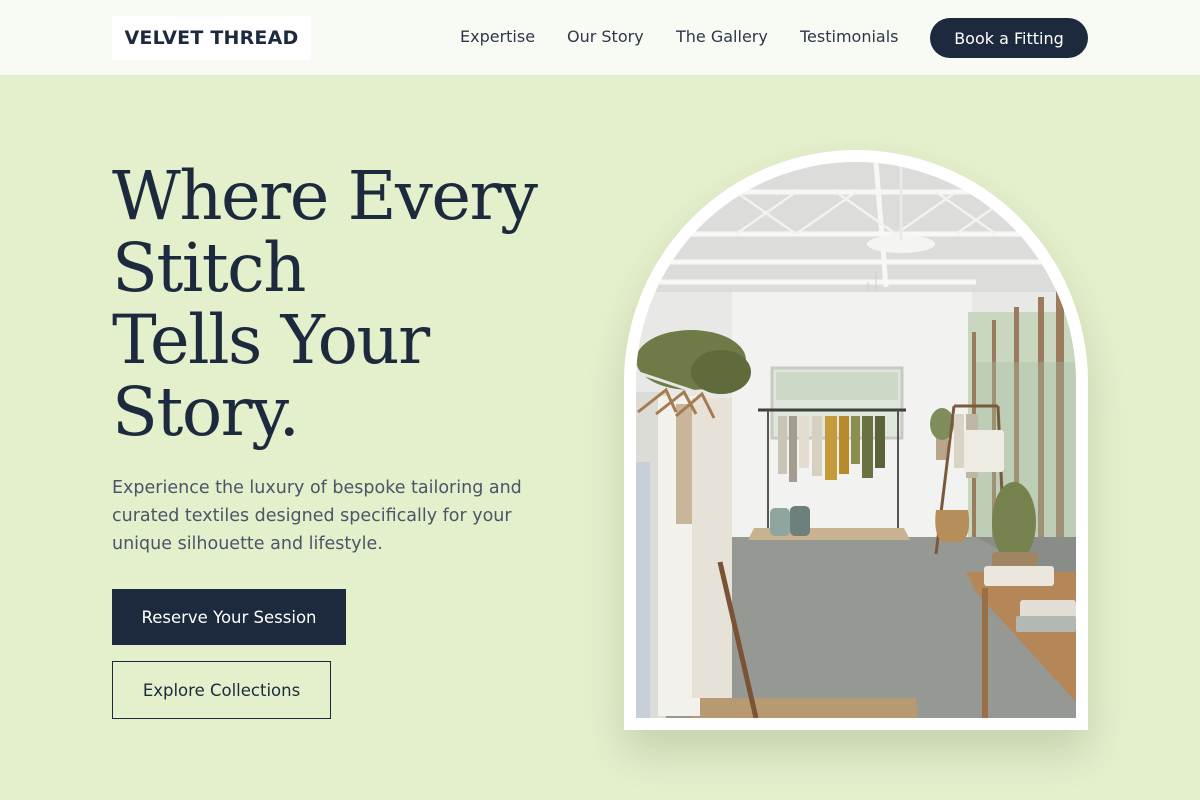 This screenshot has height=800, width=1200. I want to click on hero-title: Where Every Stitch Tells Your Story., so click(347, 304).